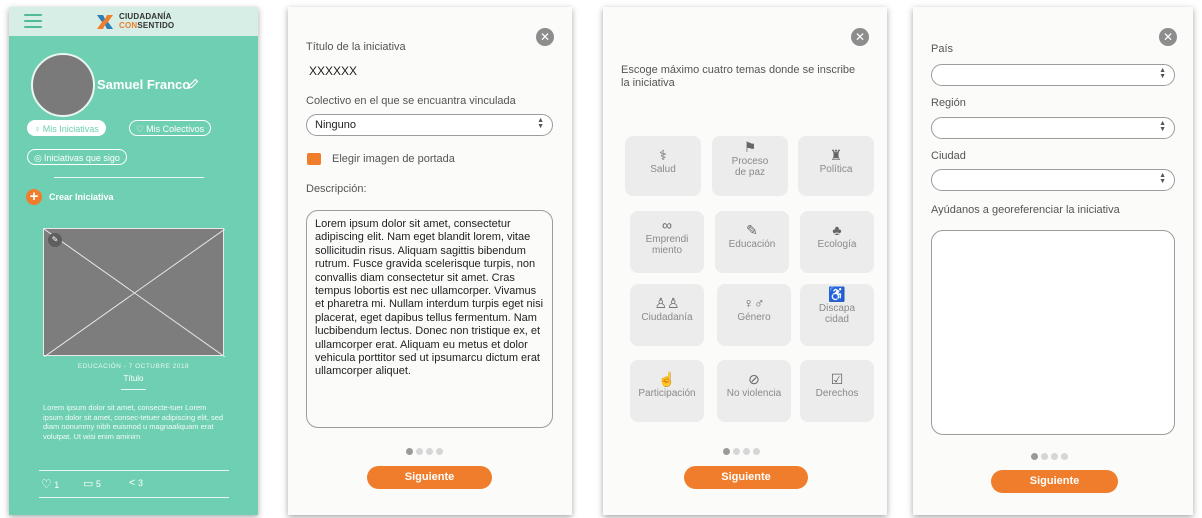 Image resolution: width=1202 pixels, height=518 pixels. I want to click on image-placeholder-cross, so click(134, 293).